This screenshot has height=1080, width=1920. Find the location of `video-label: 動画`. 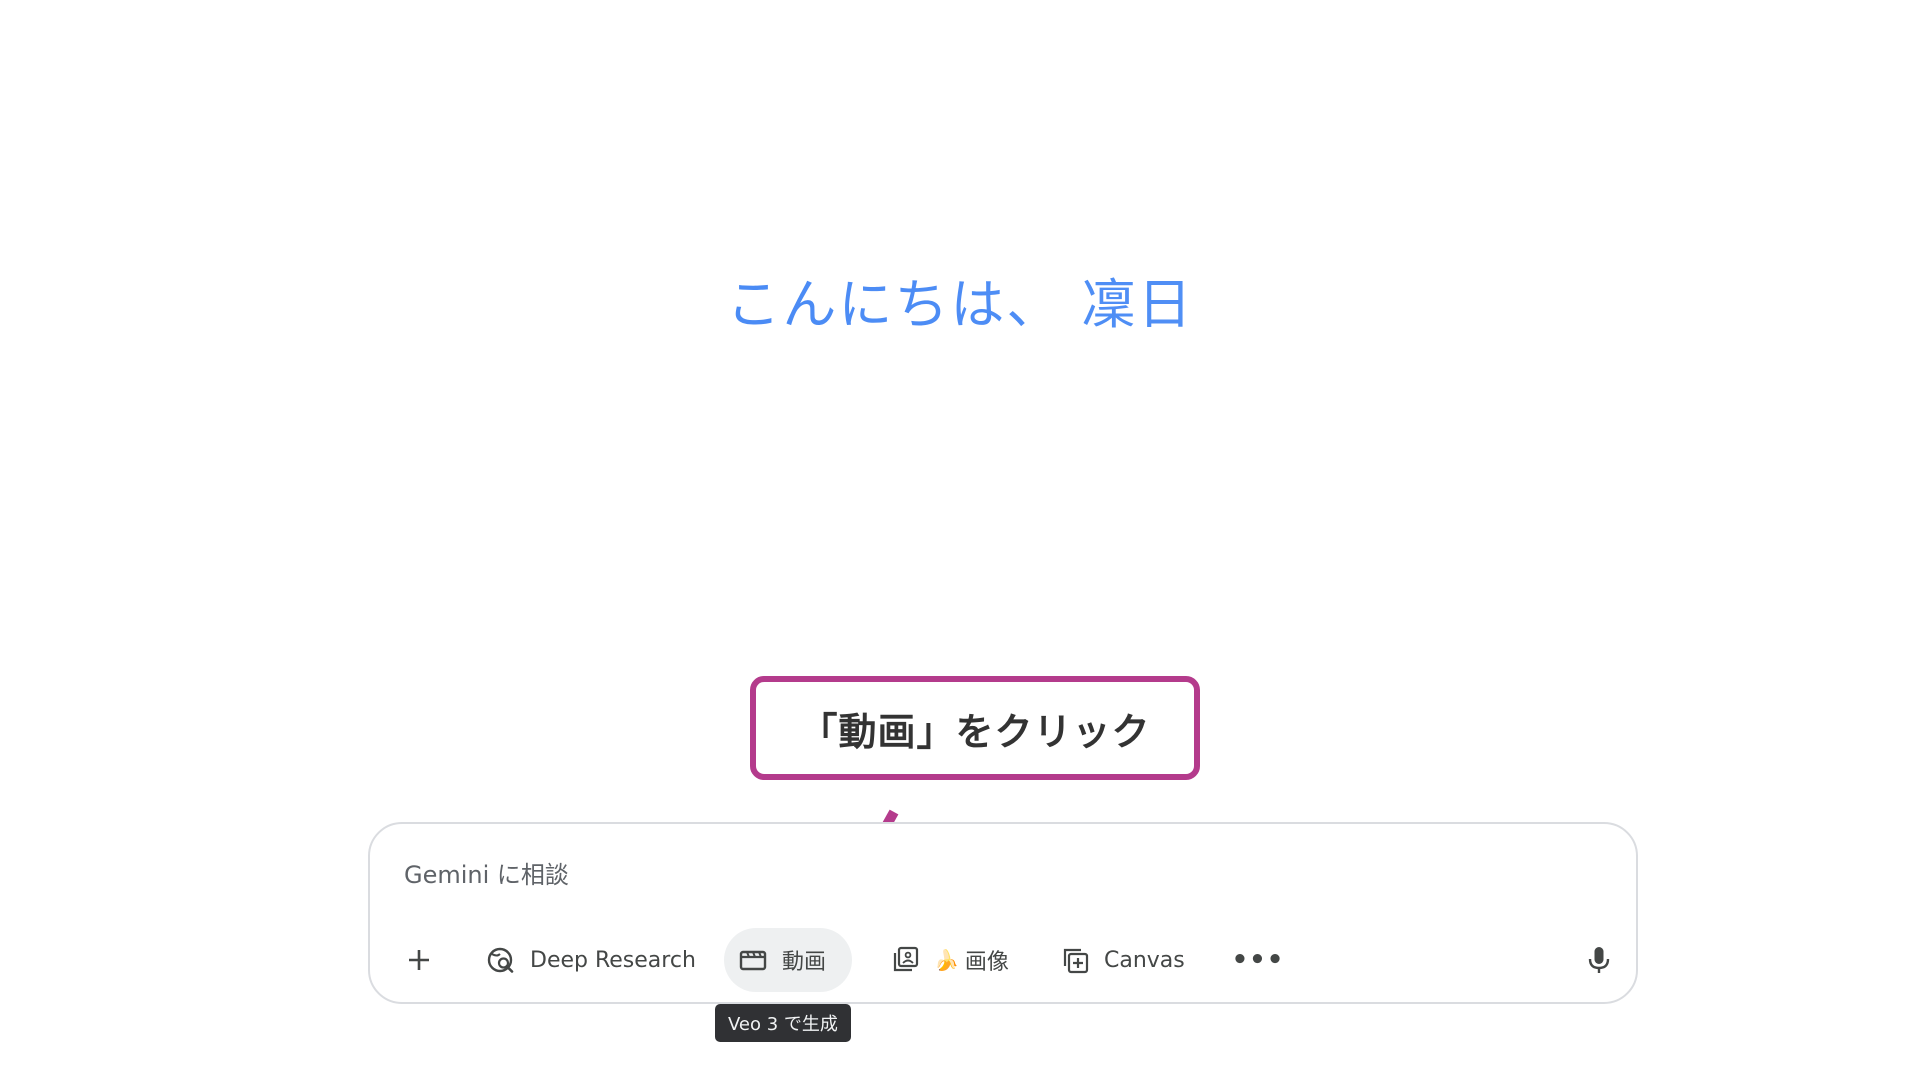

video-label: 動画 is located at coordinates (804, 962).